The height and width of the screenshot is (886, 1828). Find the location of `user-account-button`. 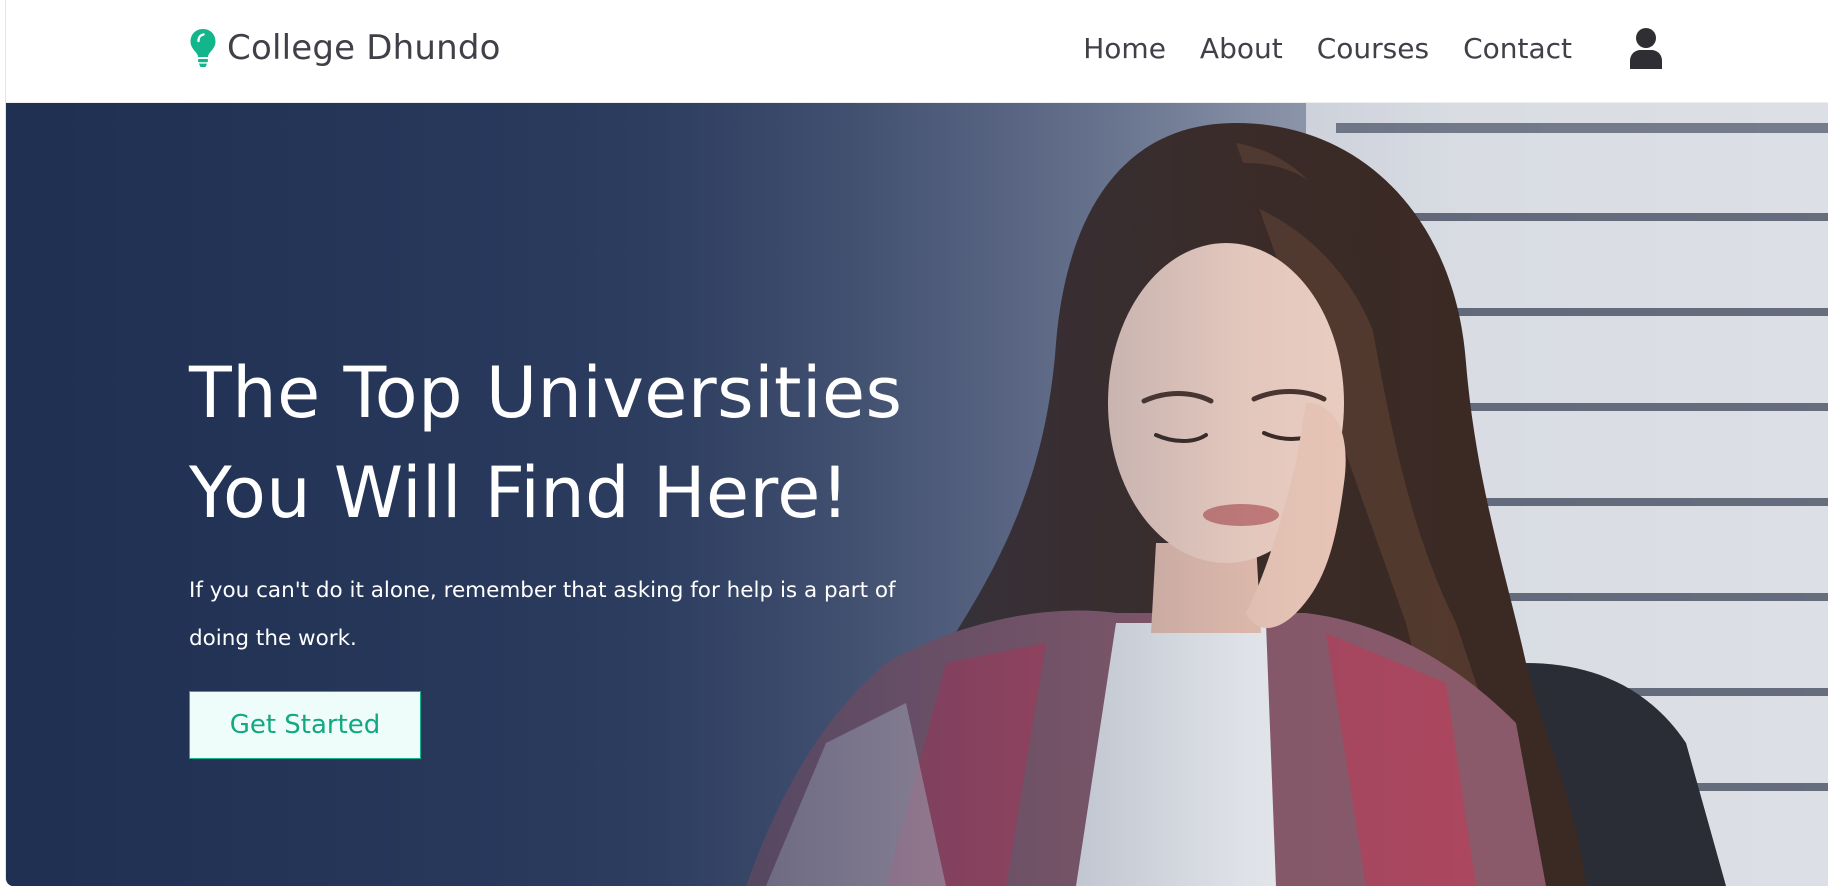

user-account-button is located at coordinates (1646, 48).